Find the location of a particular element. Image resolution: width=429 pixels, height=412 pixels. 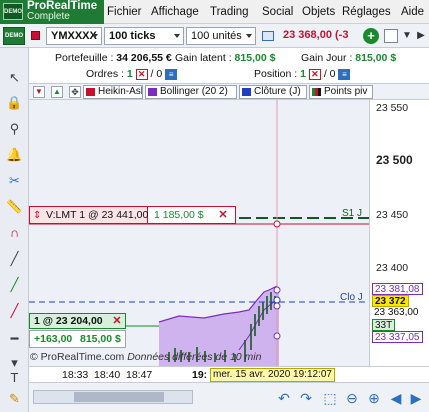

scrollbar-thumb is located at coordinates (119, 397).